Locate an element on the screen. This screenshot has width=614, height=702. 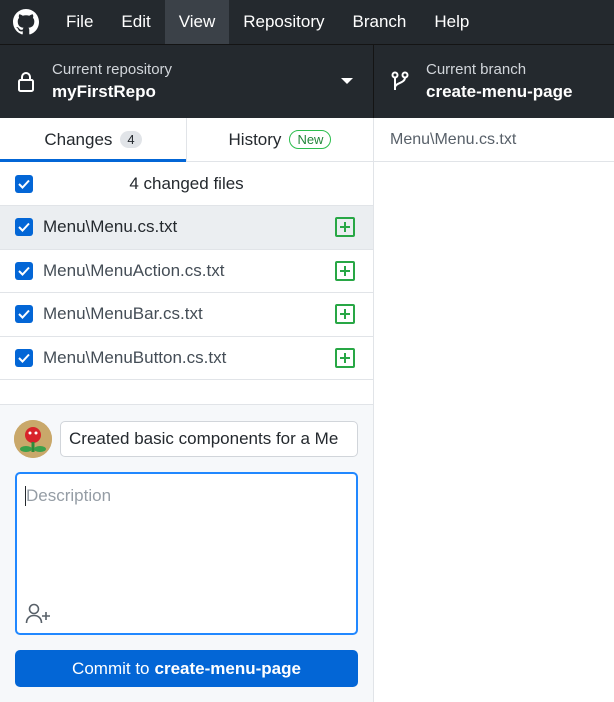
commit-description-input: Description is located at coordinates (186, 553).